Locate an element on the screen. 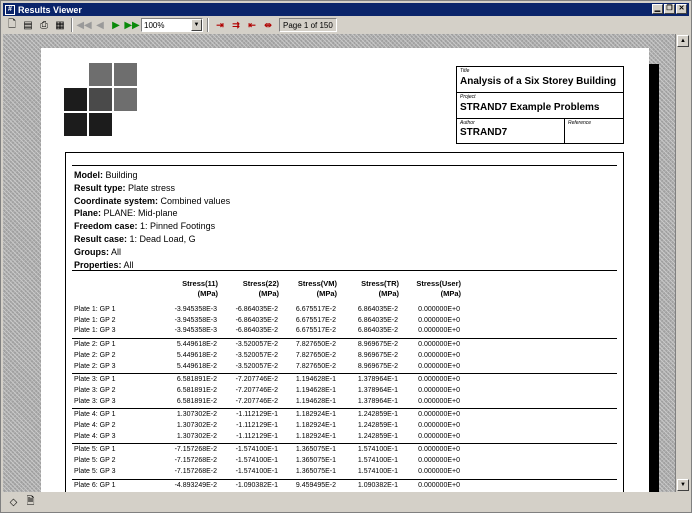  meta-label: Coordinate system: is located at coordinates (116, 200).